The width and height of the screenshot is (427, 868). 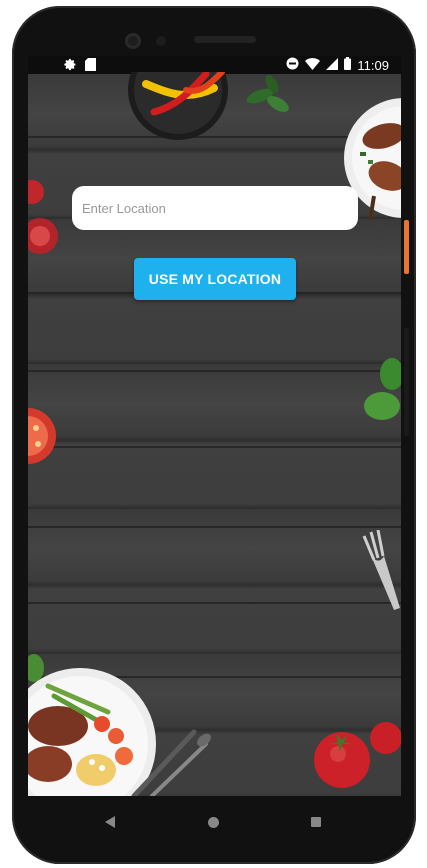 What do you see at coordinates (348, 65) in the screenshot?
I see `battery-icon` at bounding box center [348, 65].